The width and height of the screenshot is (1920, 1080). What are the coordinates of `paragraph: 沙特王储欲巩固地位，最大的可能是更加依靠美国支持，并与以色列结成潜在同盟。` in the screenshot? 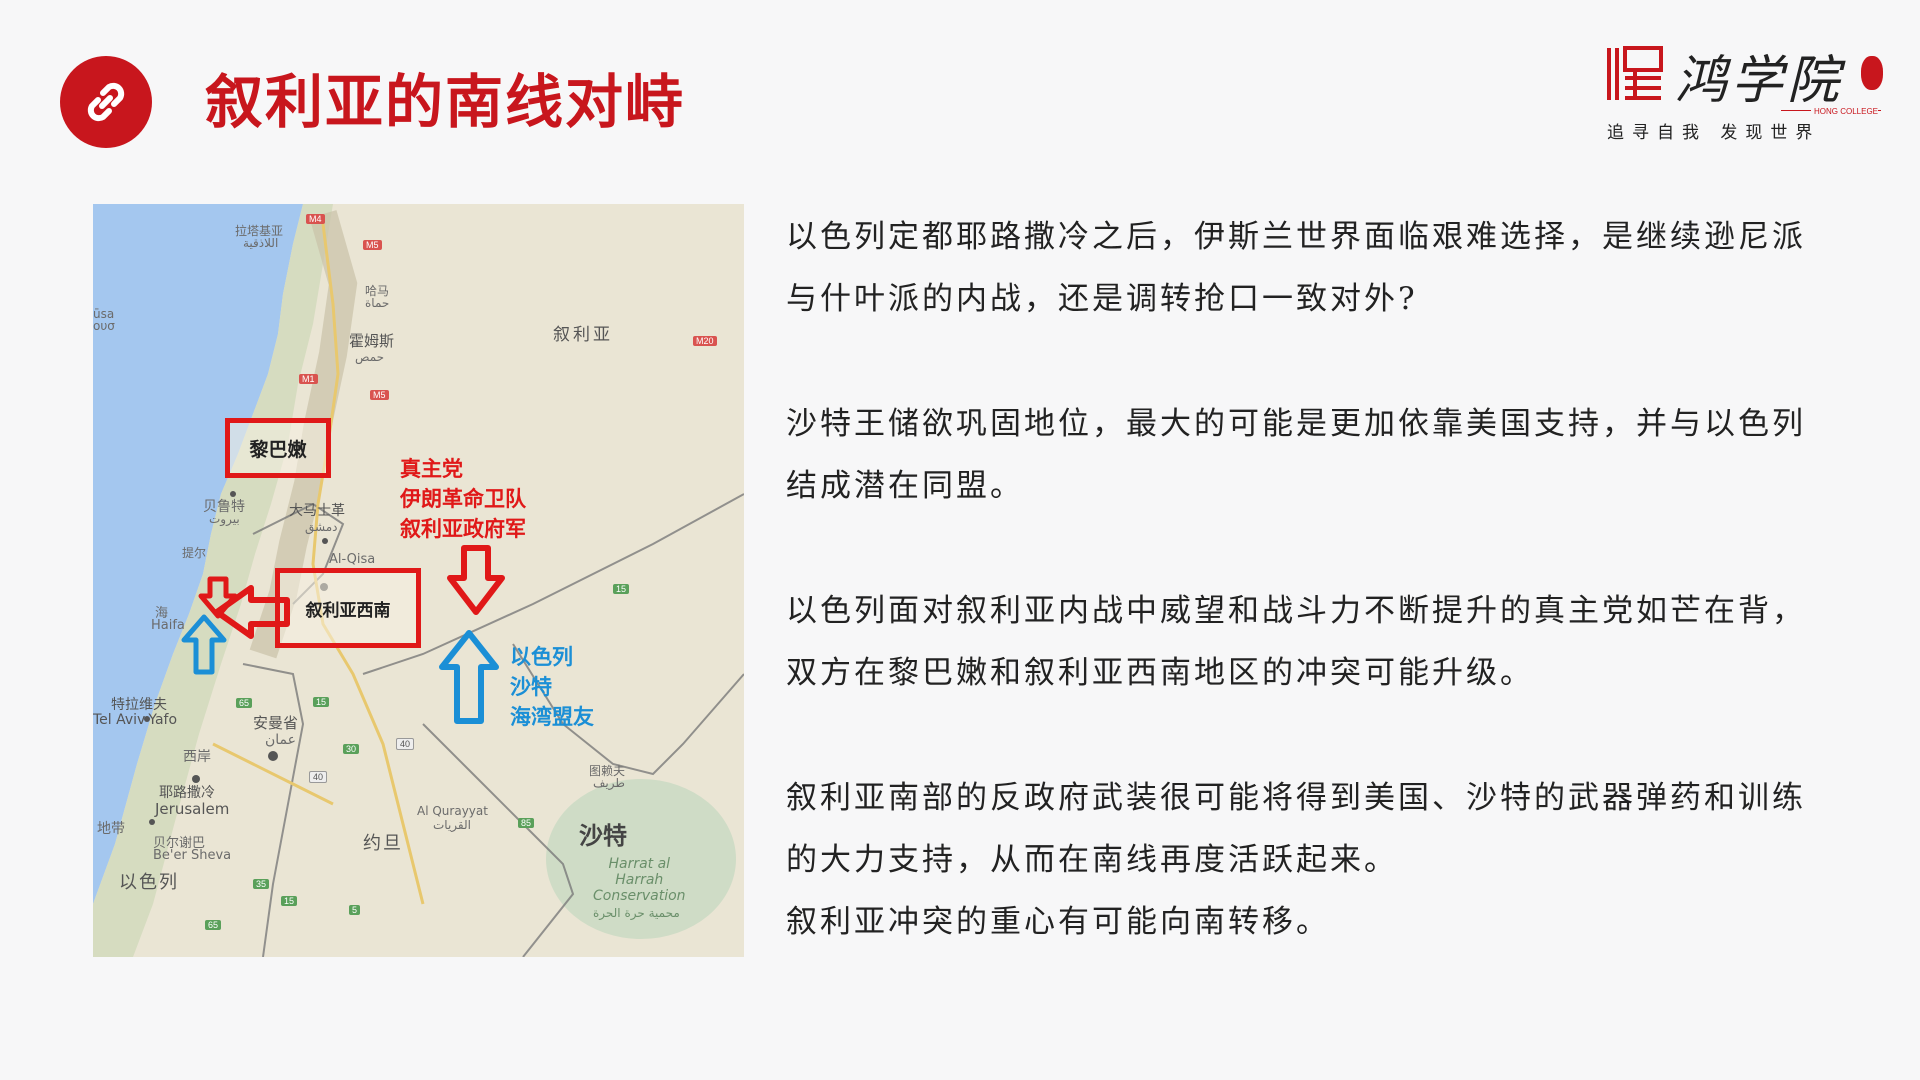 It's located at (1296, 455).